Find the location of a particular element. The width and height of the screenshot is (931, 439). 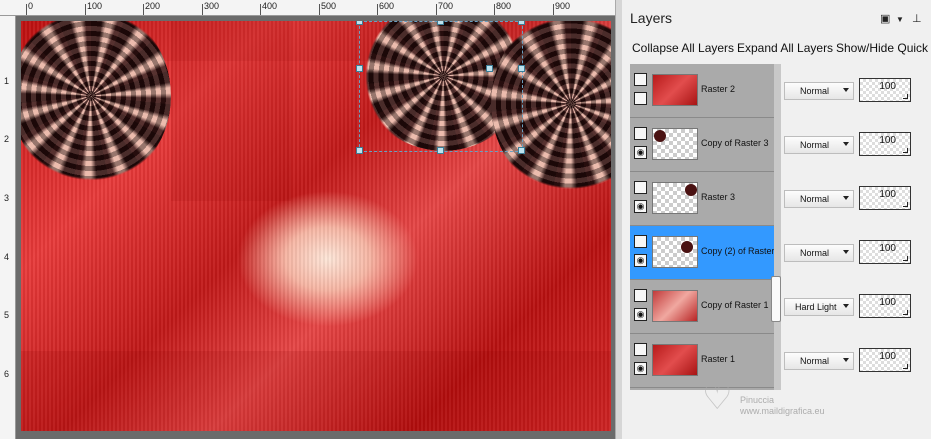

ruler-left-label: 3 is located at coordinates (7, 198).